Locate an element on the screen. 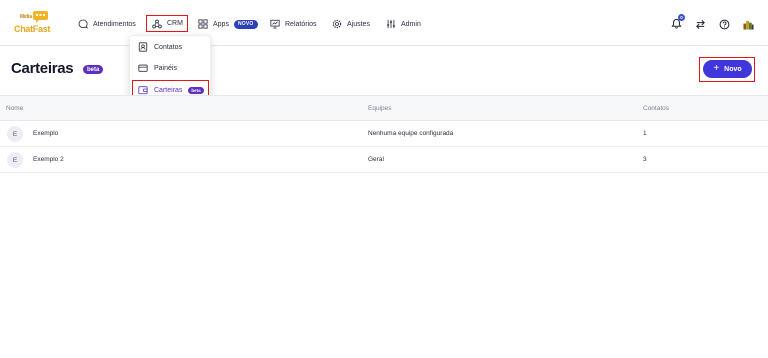 This screenshot has width=768, height=358. logo-text: ChatFast is located at coordinates (32, 29).